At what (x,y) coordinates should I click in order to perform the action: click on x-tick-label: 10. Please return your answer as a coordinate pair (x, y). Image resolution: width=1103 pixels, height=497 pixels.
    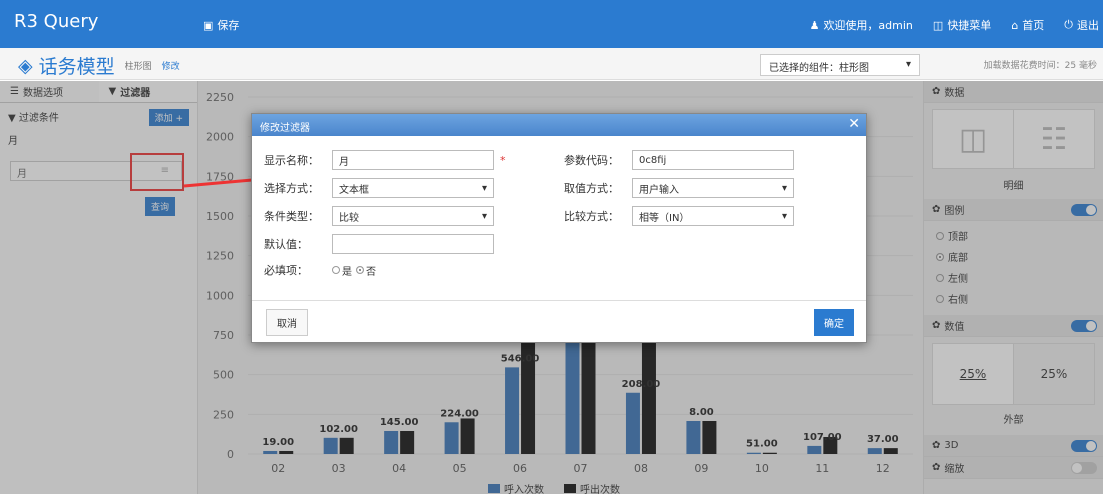
    Looking at the image, I should click on (762, 468).